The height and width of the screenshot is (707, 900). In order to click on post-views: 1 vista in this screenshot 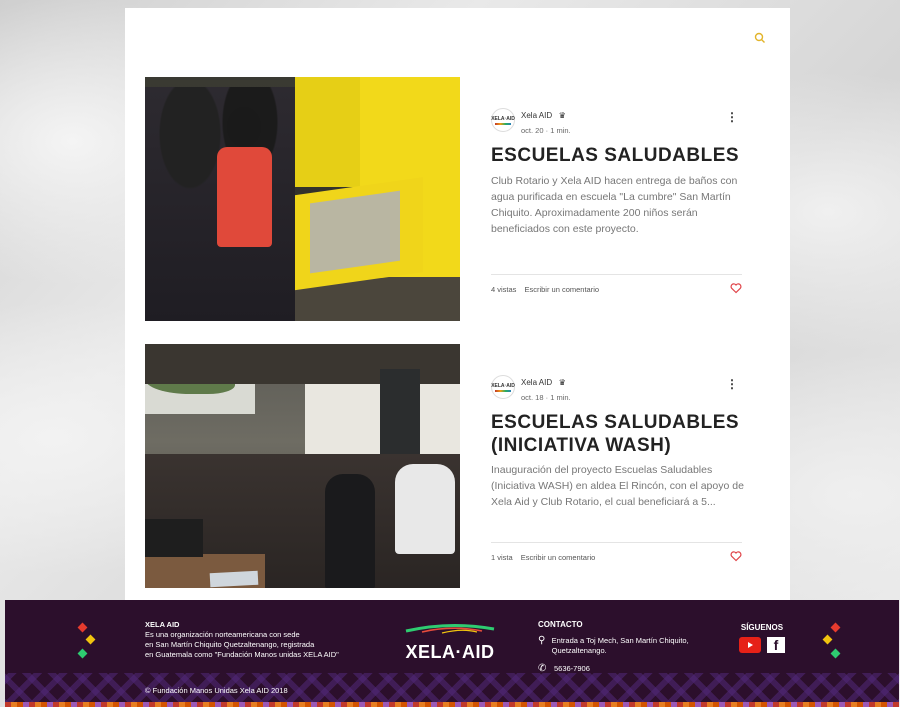, I will do `click(502, 557)`.